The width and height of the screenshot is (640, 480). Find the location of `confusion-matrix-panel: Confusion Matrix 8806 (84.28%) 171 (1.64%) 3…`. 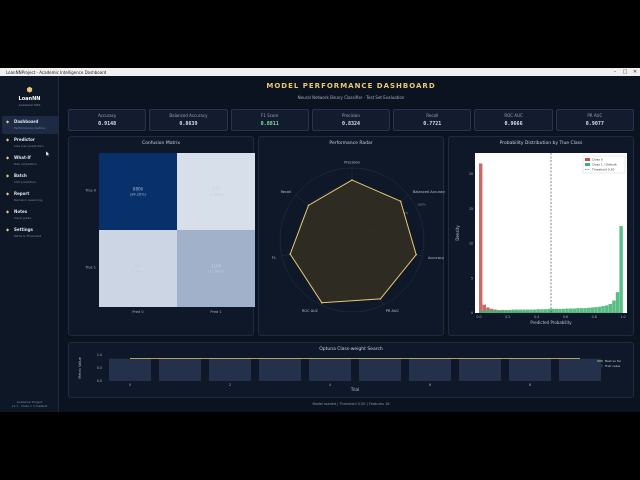

confusion-matrix-panel: Confusion Matrix 8806 (84.28%) 171 (1.64%) 3… is located at coordinates (161, 236).